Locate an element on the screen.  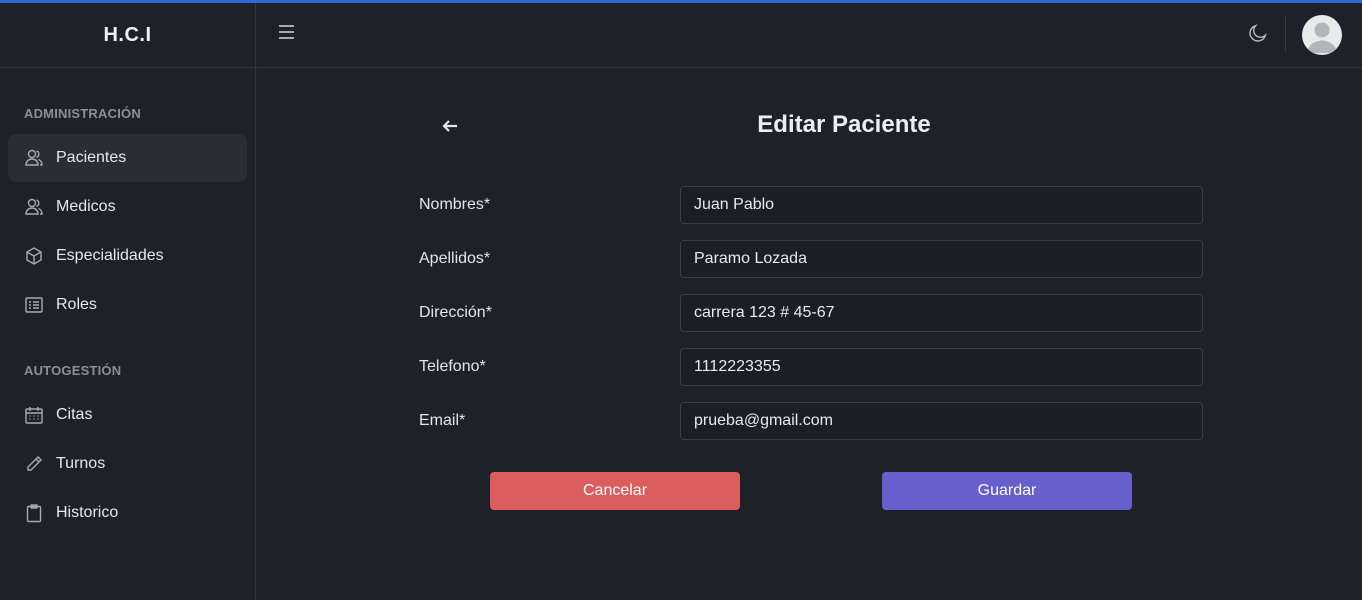
form-row-email: Email* is located at coordinates (811, 421).